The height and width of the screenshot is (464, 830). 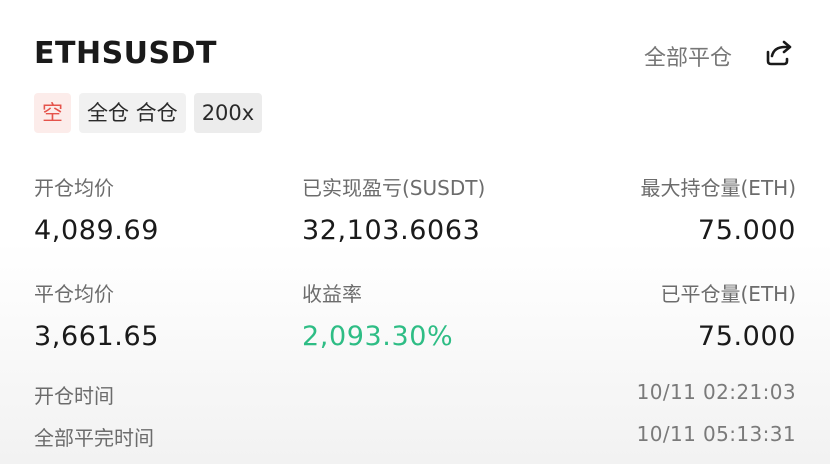 What do you see at coordinates (74, 294) in the screenshot?
I see `close-avg-price-label: 平仓均价` at bounding box center [74, 294].